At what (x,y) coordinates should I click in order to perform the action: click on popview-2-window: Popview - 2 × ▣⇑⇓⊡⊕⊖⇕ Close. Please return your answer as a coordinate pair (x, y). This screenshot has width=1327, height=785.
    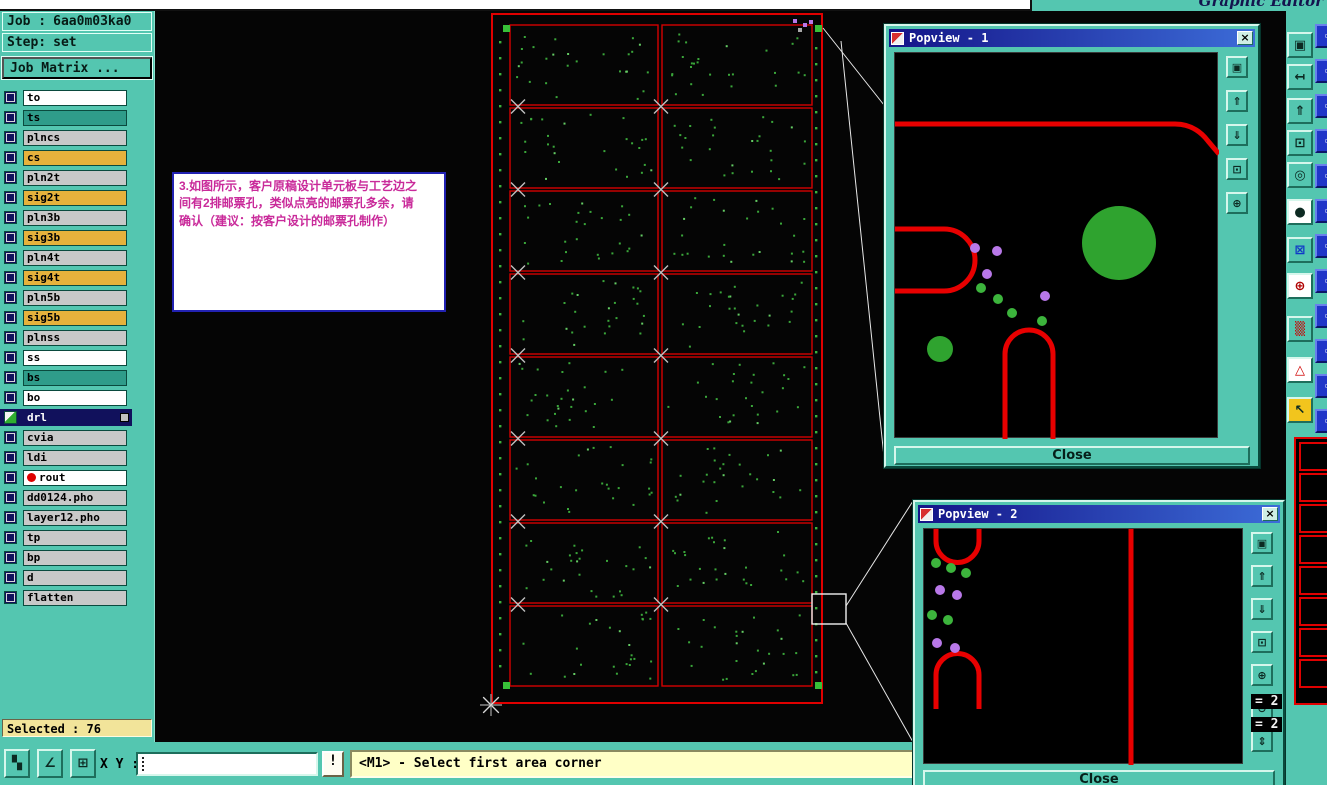
    Looking at the image, I should click on (1099, 642).